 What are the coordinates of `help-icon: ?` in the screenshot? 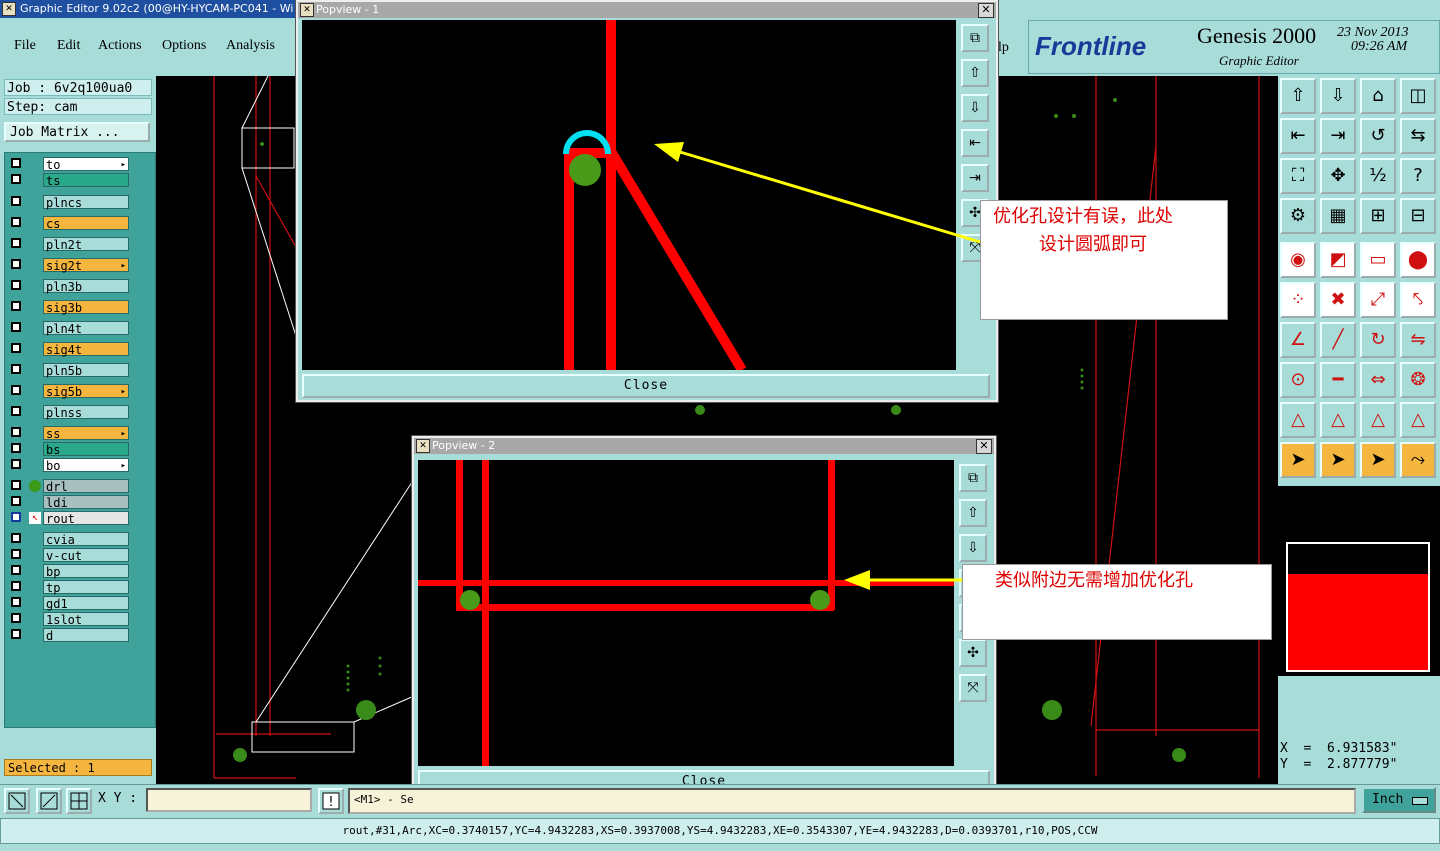 It's located at (1418, 176).